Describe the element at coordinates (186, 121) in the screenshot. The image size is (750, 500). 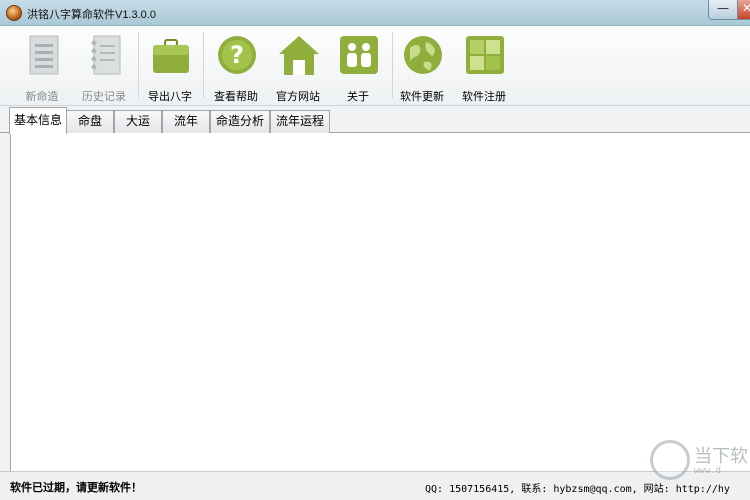
I see `tab-annual: 流年` at that location.